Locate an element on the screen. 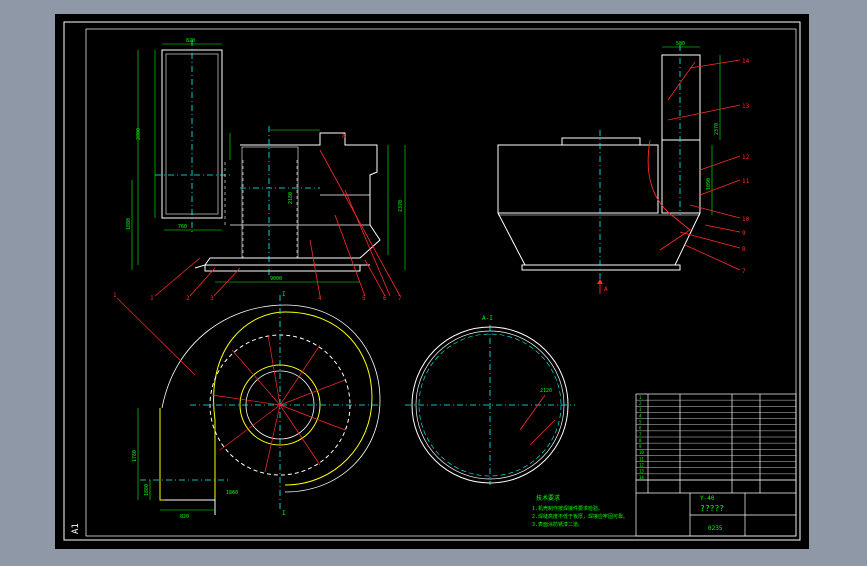 The image size is (867, 566). callout-front-7: 7 is located at coordinates (400, 298).